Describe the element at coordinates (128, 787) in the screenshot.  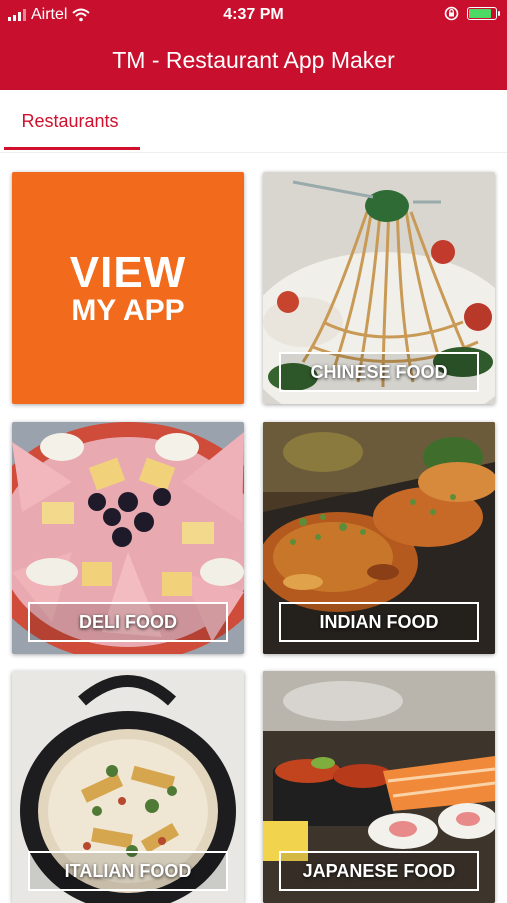
I see `category-tile-italian: ITALIAN FOOD` at that location.